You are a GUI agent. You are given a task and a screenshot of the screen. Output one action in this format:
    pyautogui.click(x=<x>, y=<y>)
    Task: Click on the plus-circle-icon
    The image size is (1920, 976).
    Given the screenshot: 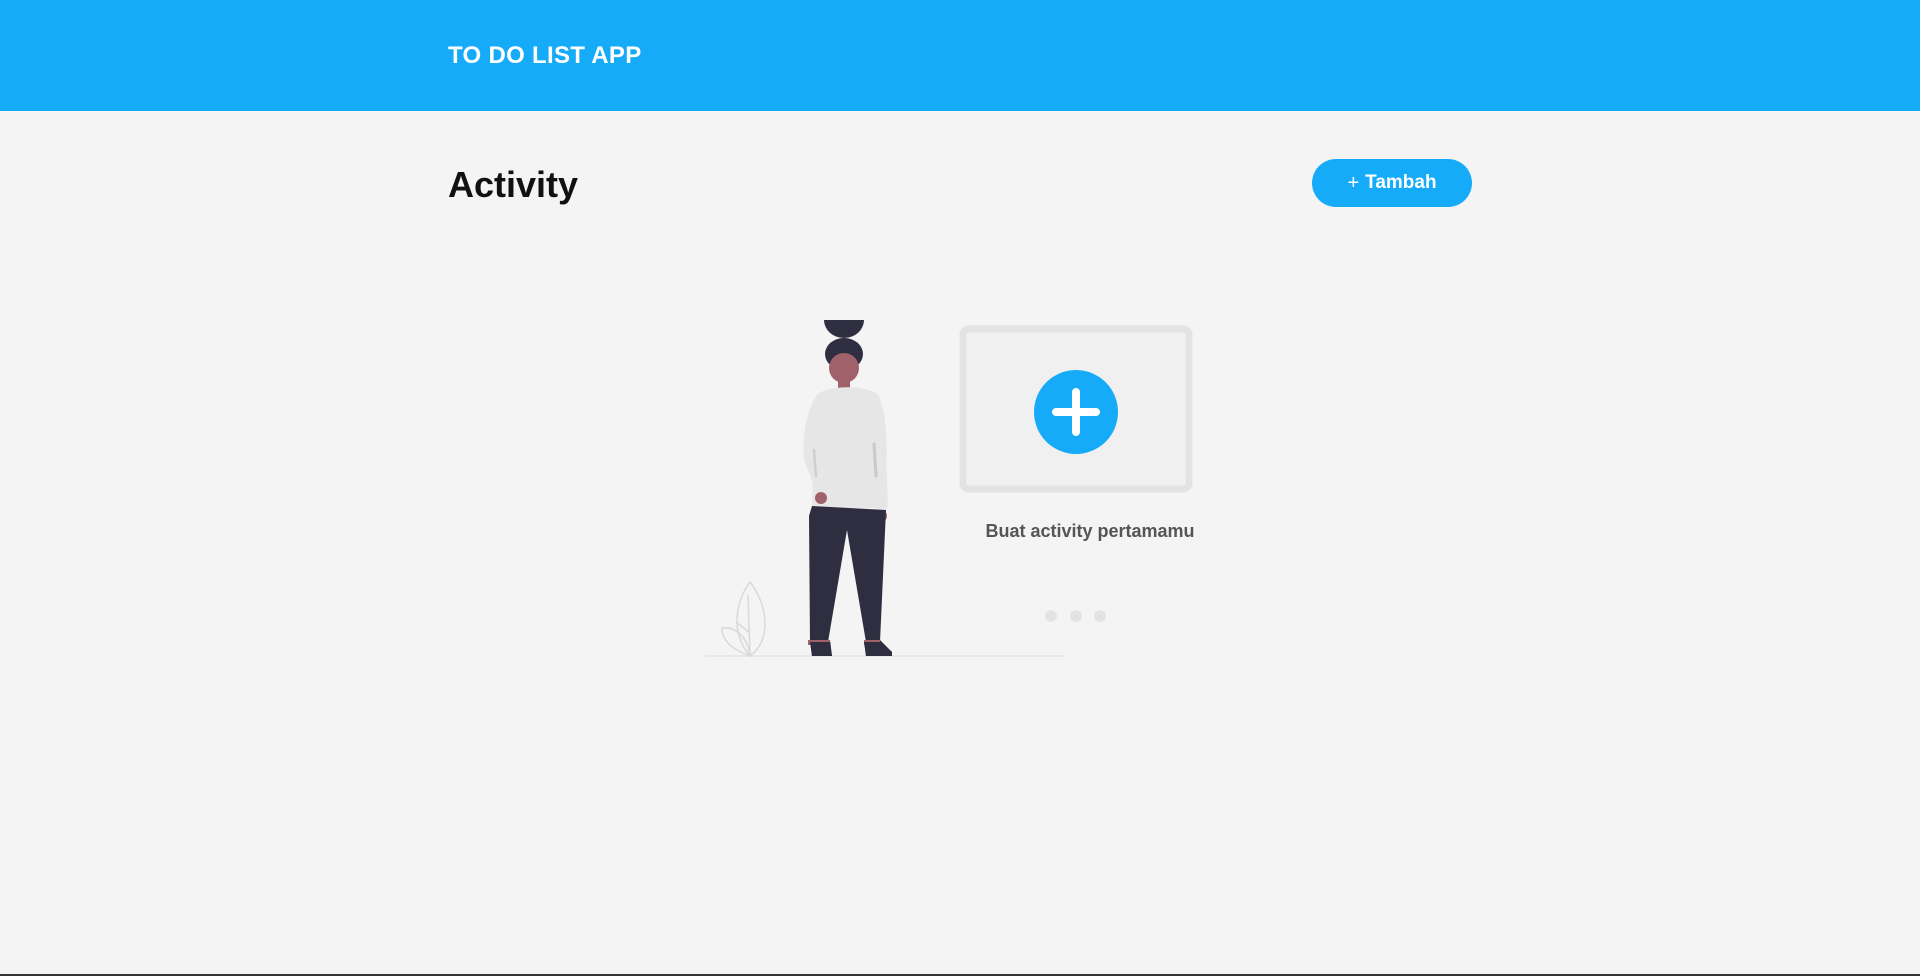 What is the action you would take?
    pyautogui.click(x=1076, y=412)
    